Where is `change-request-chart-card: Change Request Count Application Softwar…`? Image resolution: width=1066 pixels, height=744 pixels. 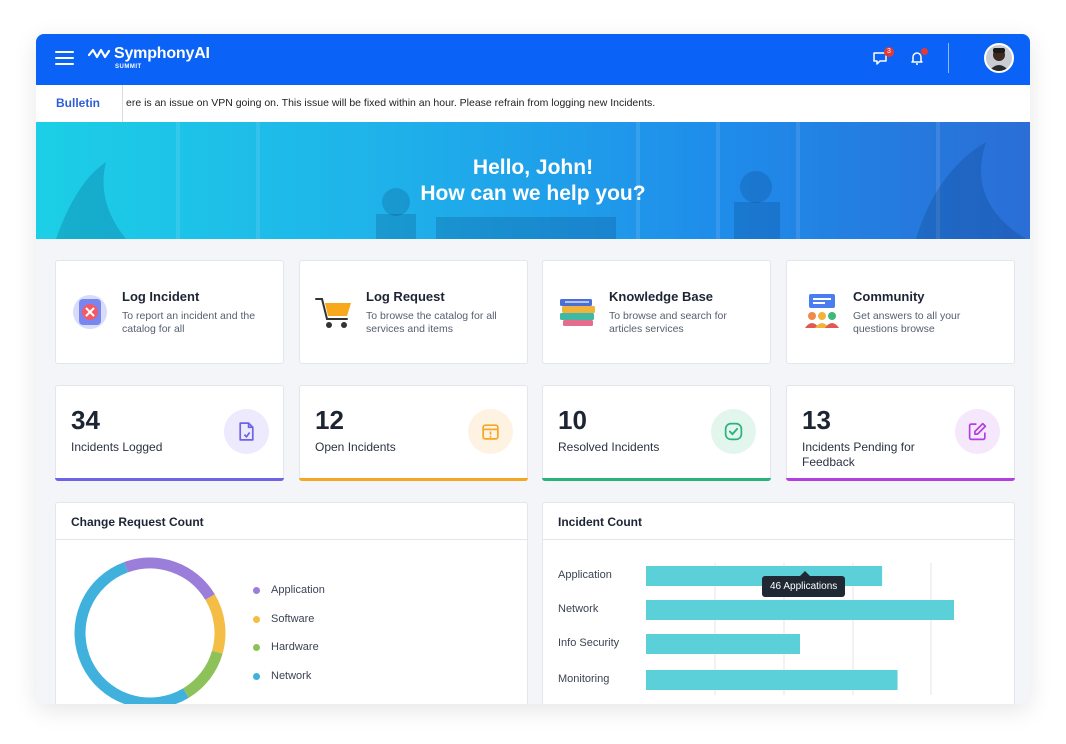
change-request-chart-card: Change Request Count Application Softwar… is located at coordinates (291, 603).